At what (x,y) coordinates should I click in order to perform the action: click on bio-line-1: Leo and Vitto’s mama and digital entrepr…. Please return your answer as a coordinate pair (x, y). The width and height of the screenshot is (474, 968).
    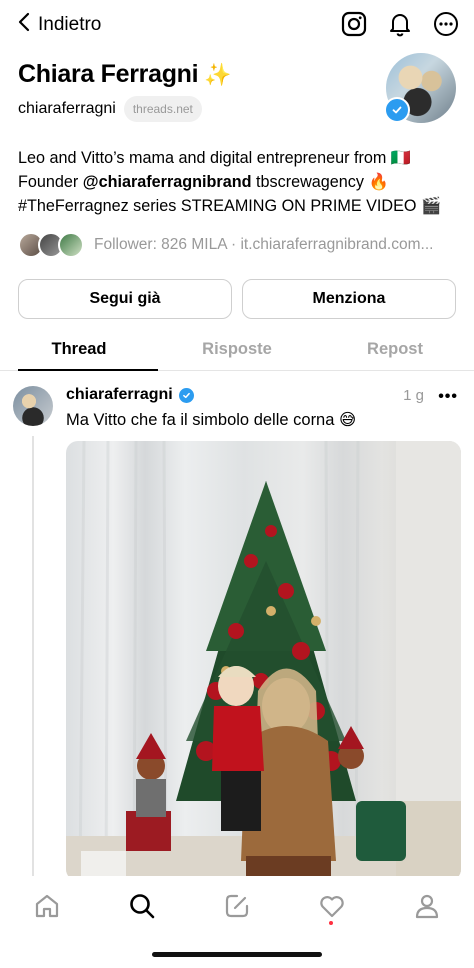
    Looking at the image, I should click on (214, 158).